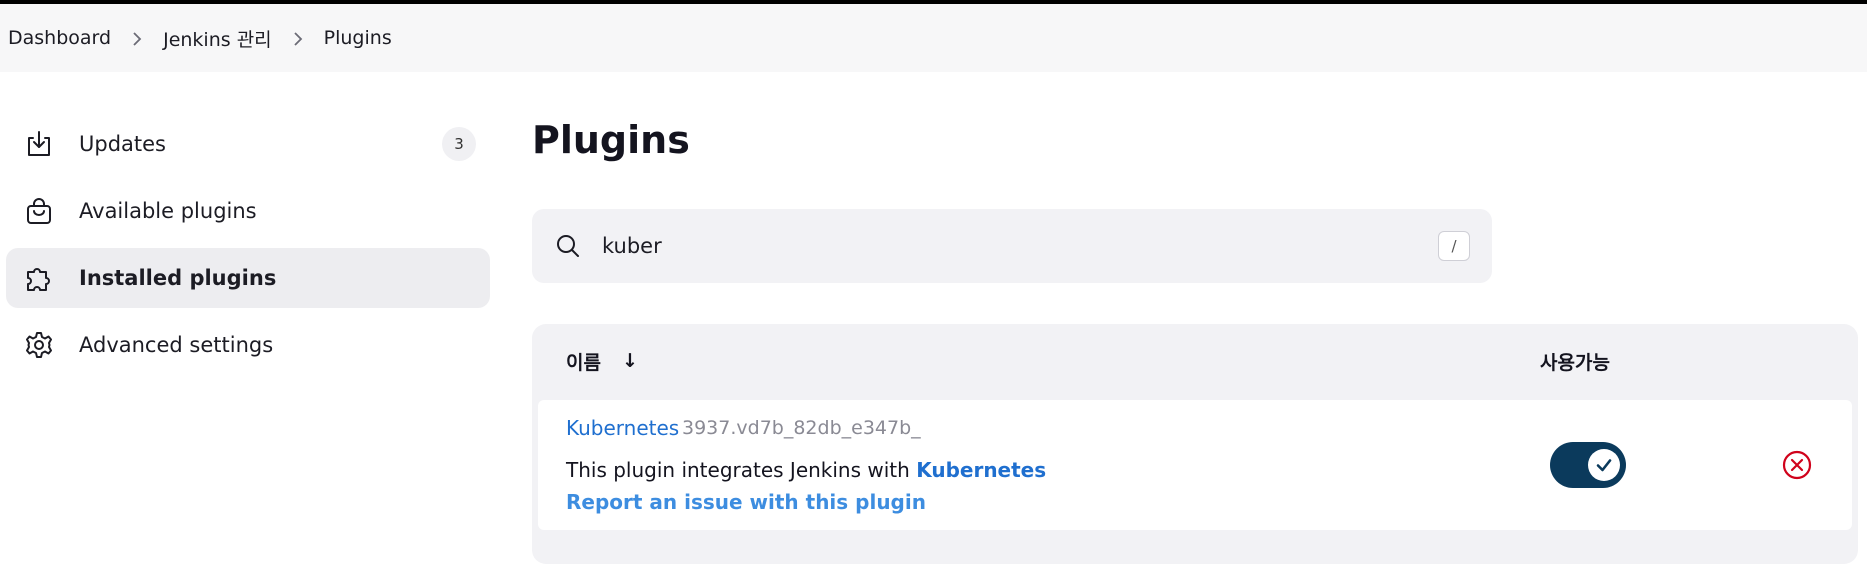 The height and width of the screenshot is (564, 1867). What do you see at coordinates (1012, 246) in the screenshot?
I see `plugin-search-input: kuber /` at bounding box center [1012, 246].